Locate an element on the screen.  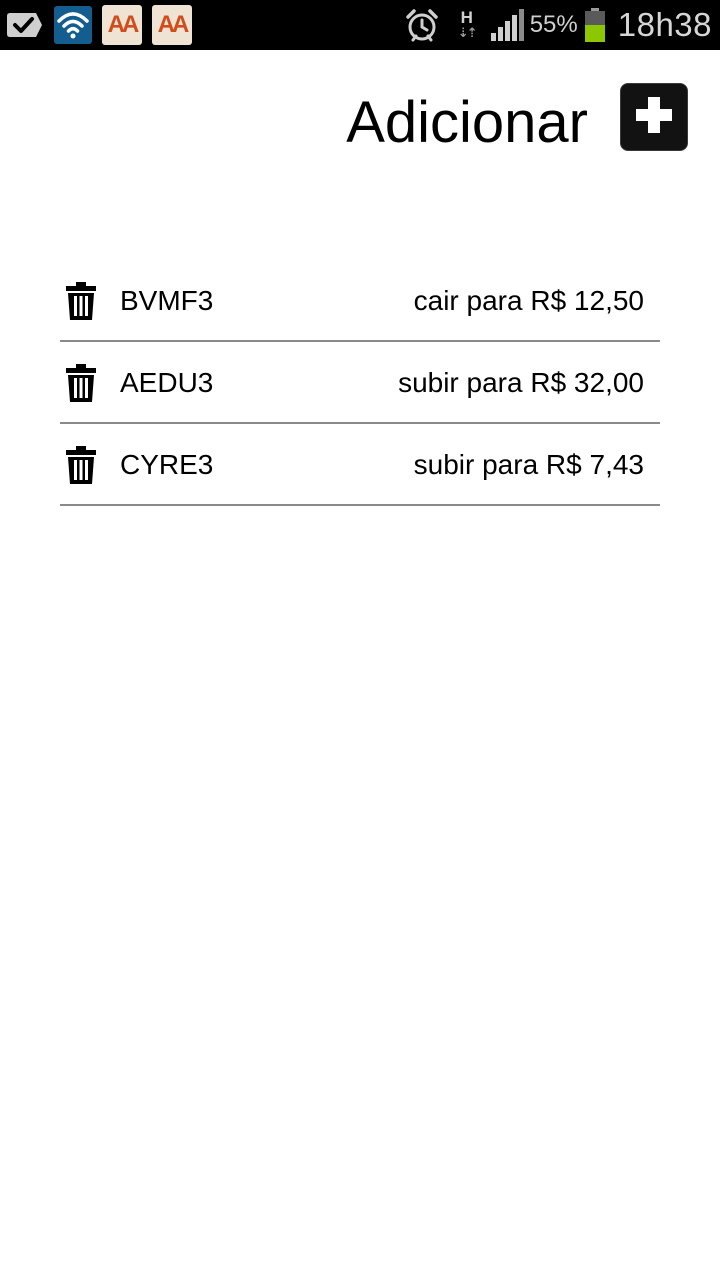
network-type-indicator: H ⇣⇡ is located at coordinates (467, 24).